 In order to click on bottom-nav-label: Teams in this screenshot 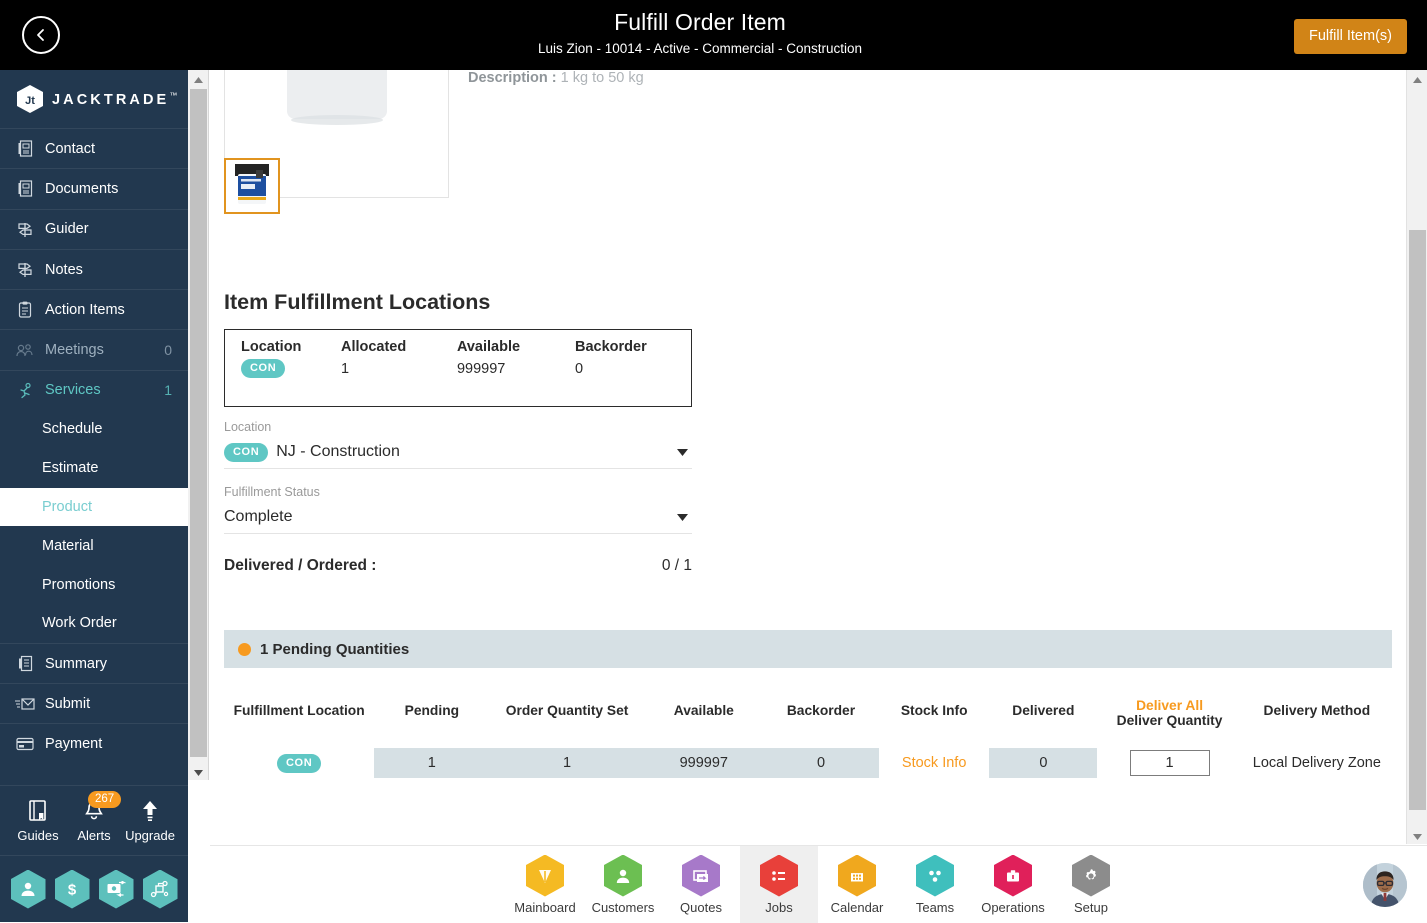, I will do `click(935, 907)`.